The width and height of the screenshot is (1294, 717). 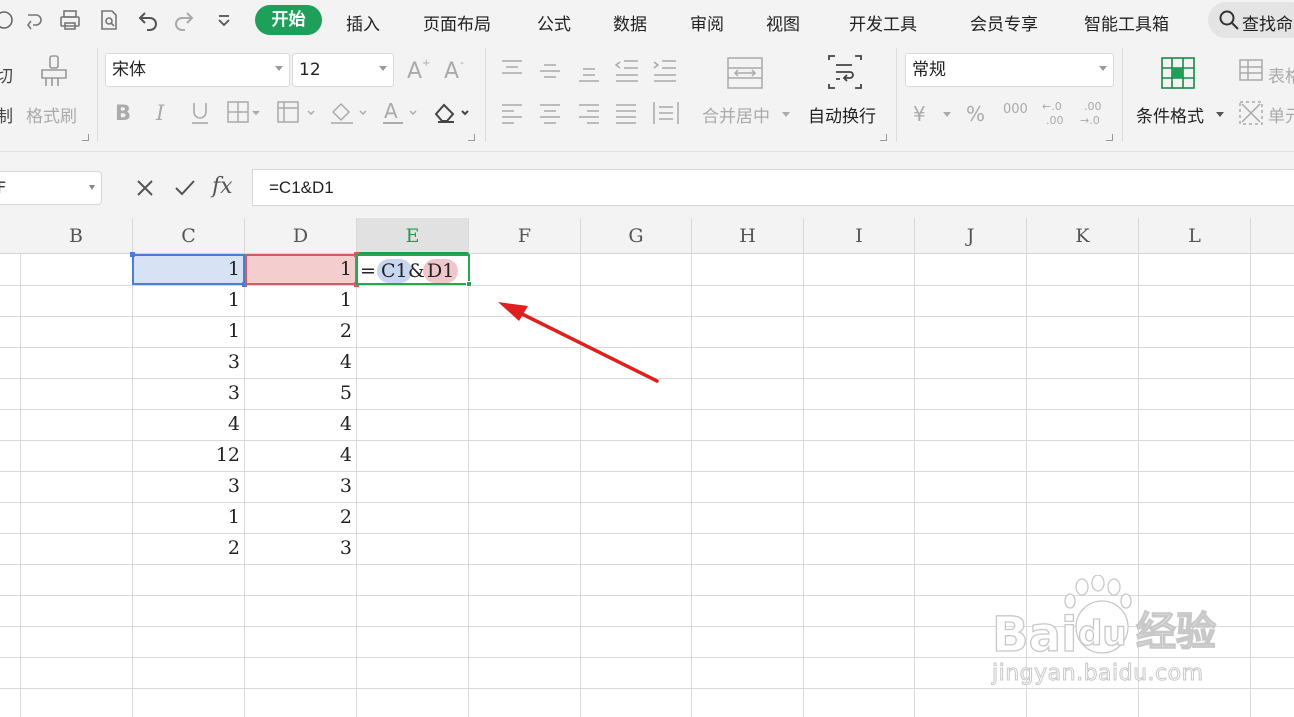 What do you see at coordinates (185, 188) in the screenshot?
I see `confirm-icon` at bounding box center [185, 188].